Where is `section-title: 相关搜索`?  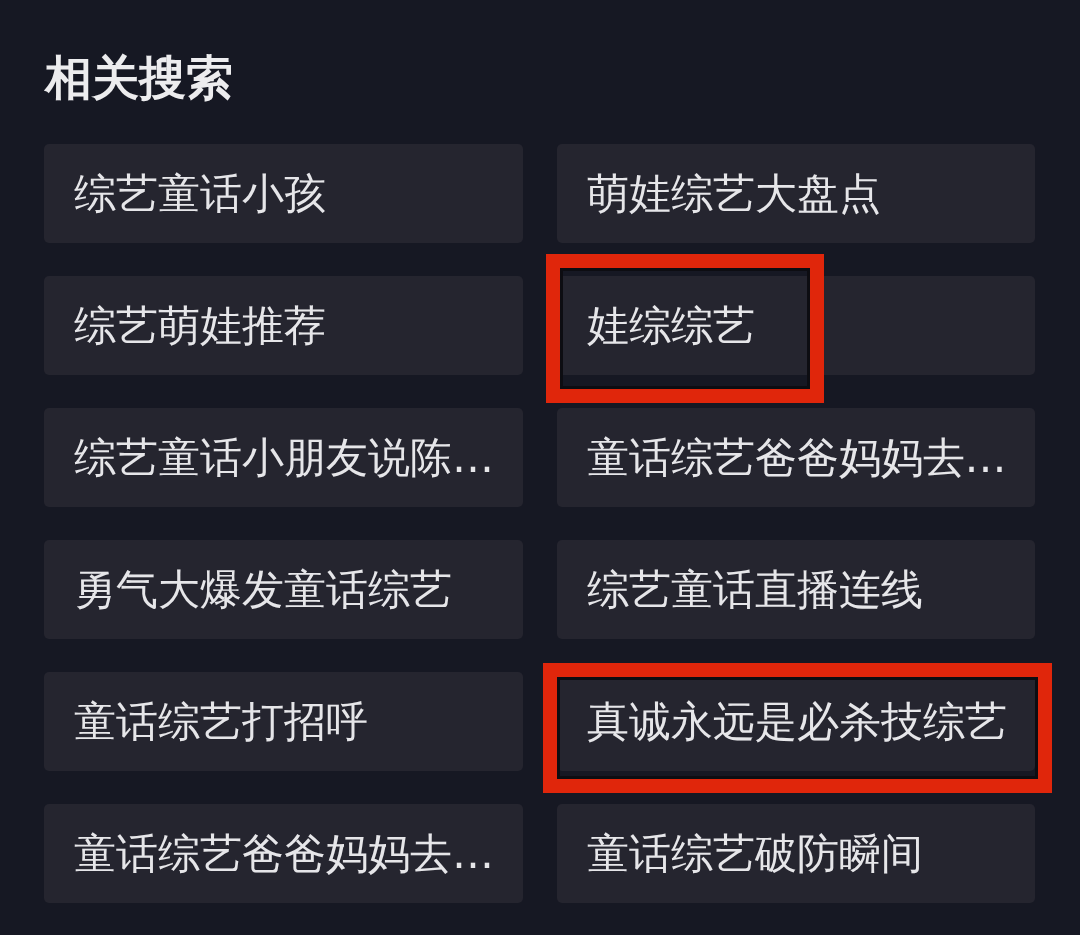 section-title: 相关搜索 is located at coordinates (139, 78).